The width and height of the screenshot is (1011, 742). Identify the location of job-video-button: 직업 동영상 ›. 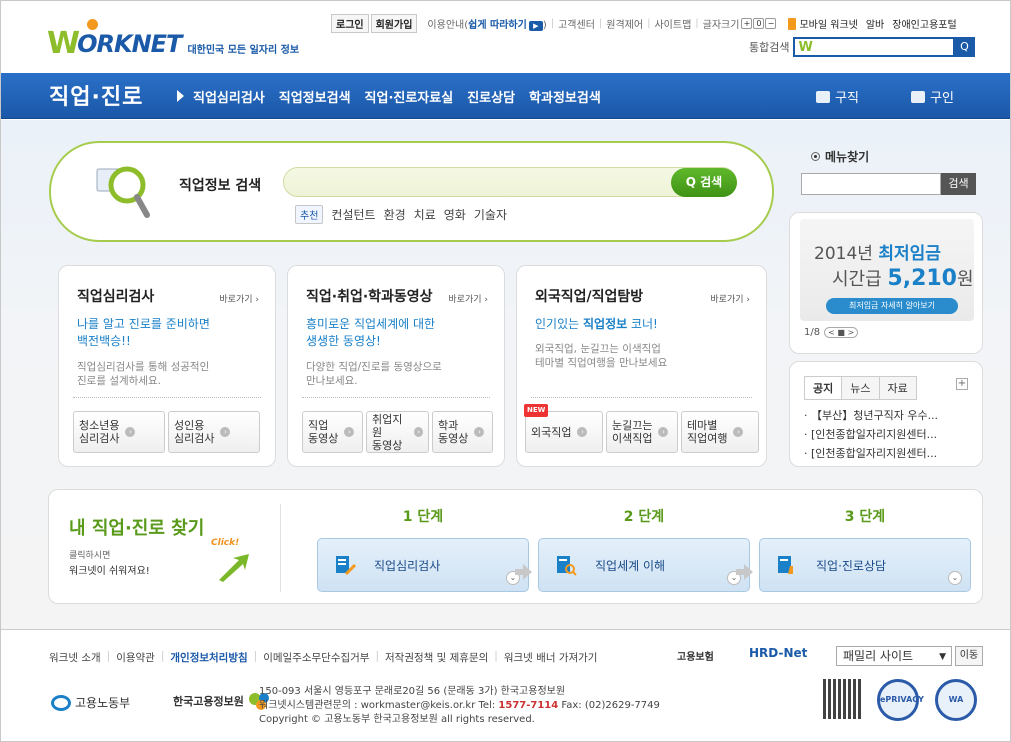
(332, 432).